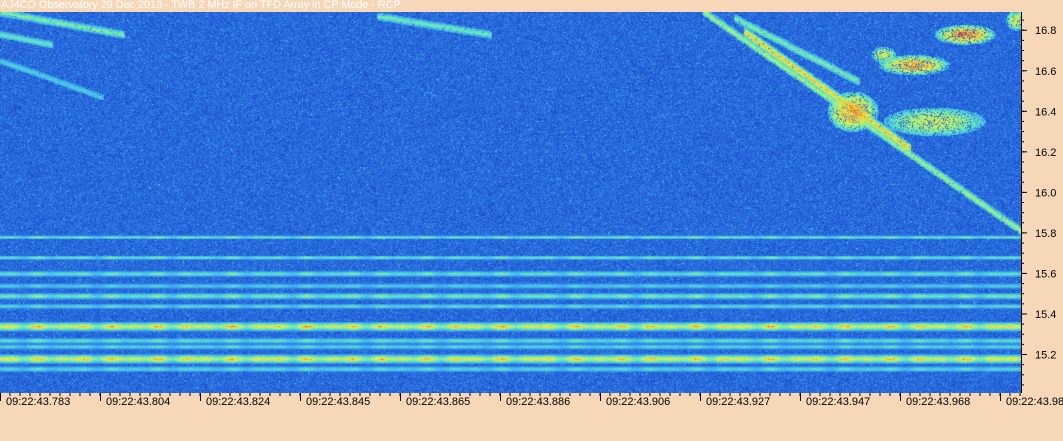 Image resolution: width=1063 pixels, height=441 pixels. Describe the element at coordinates (938, 402) in the screenshot. I see `x-tick-label: 09:22:43.968` at that location.